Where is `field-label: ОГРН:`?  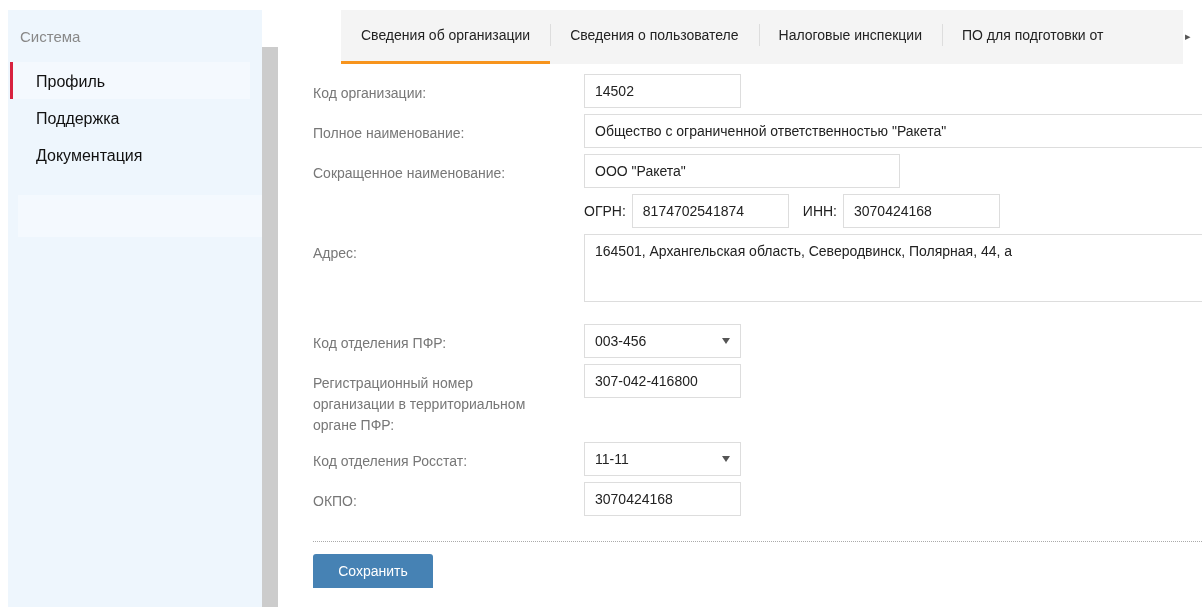 field-label: ОГРН: is located at coordinates (605, 211).